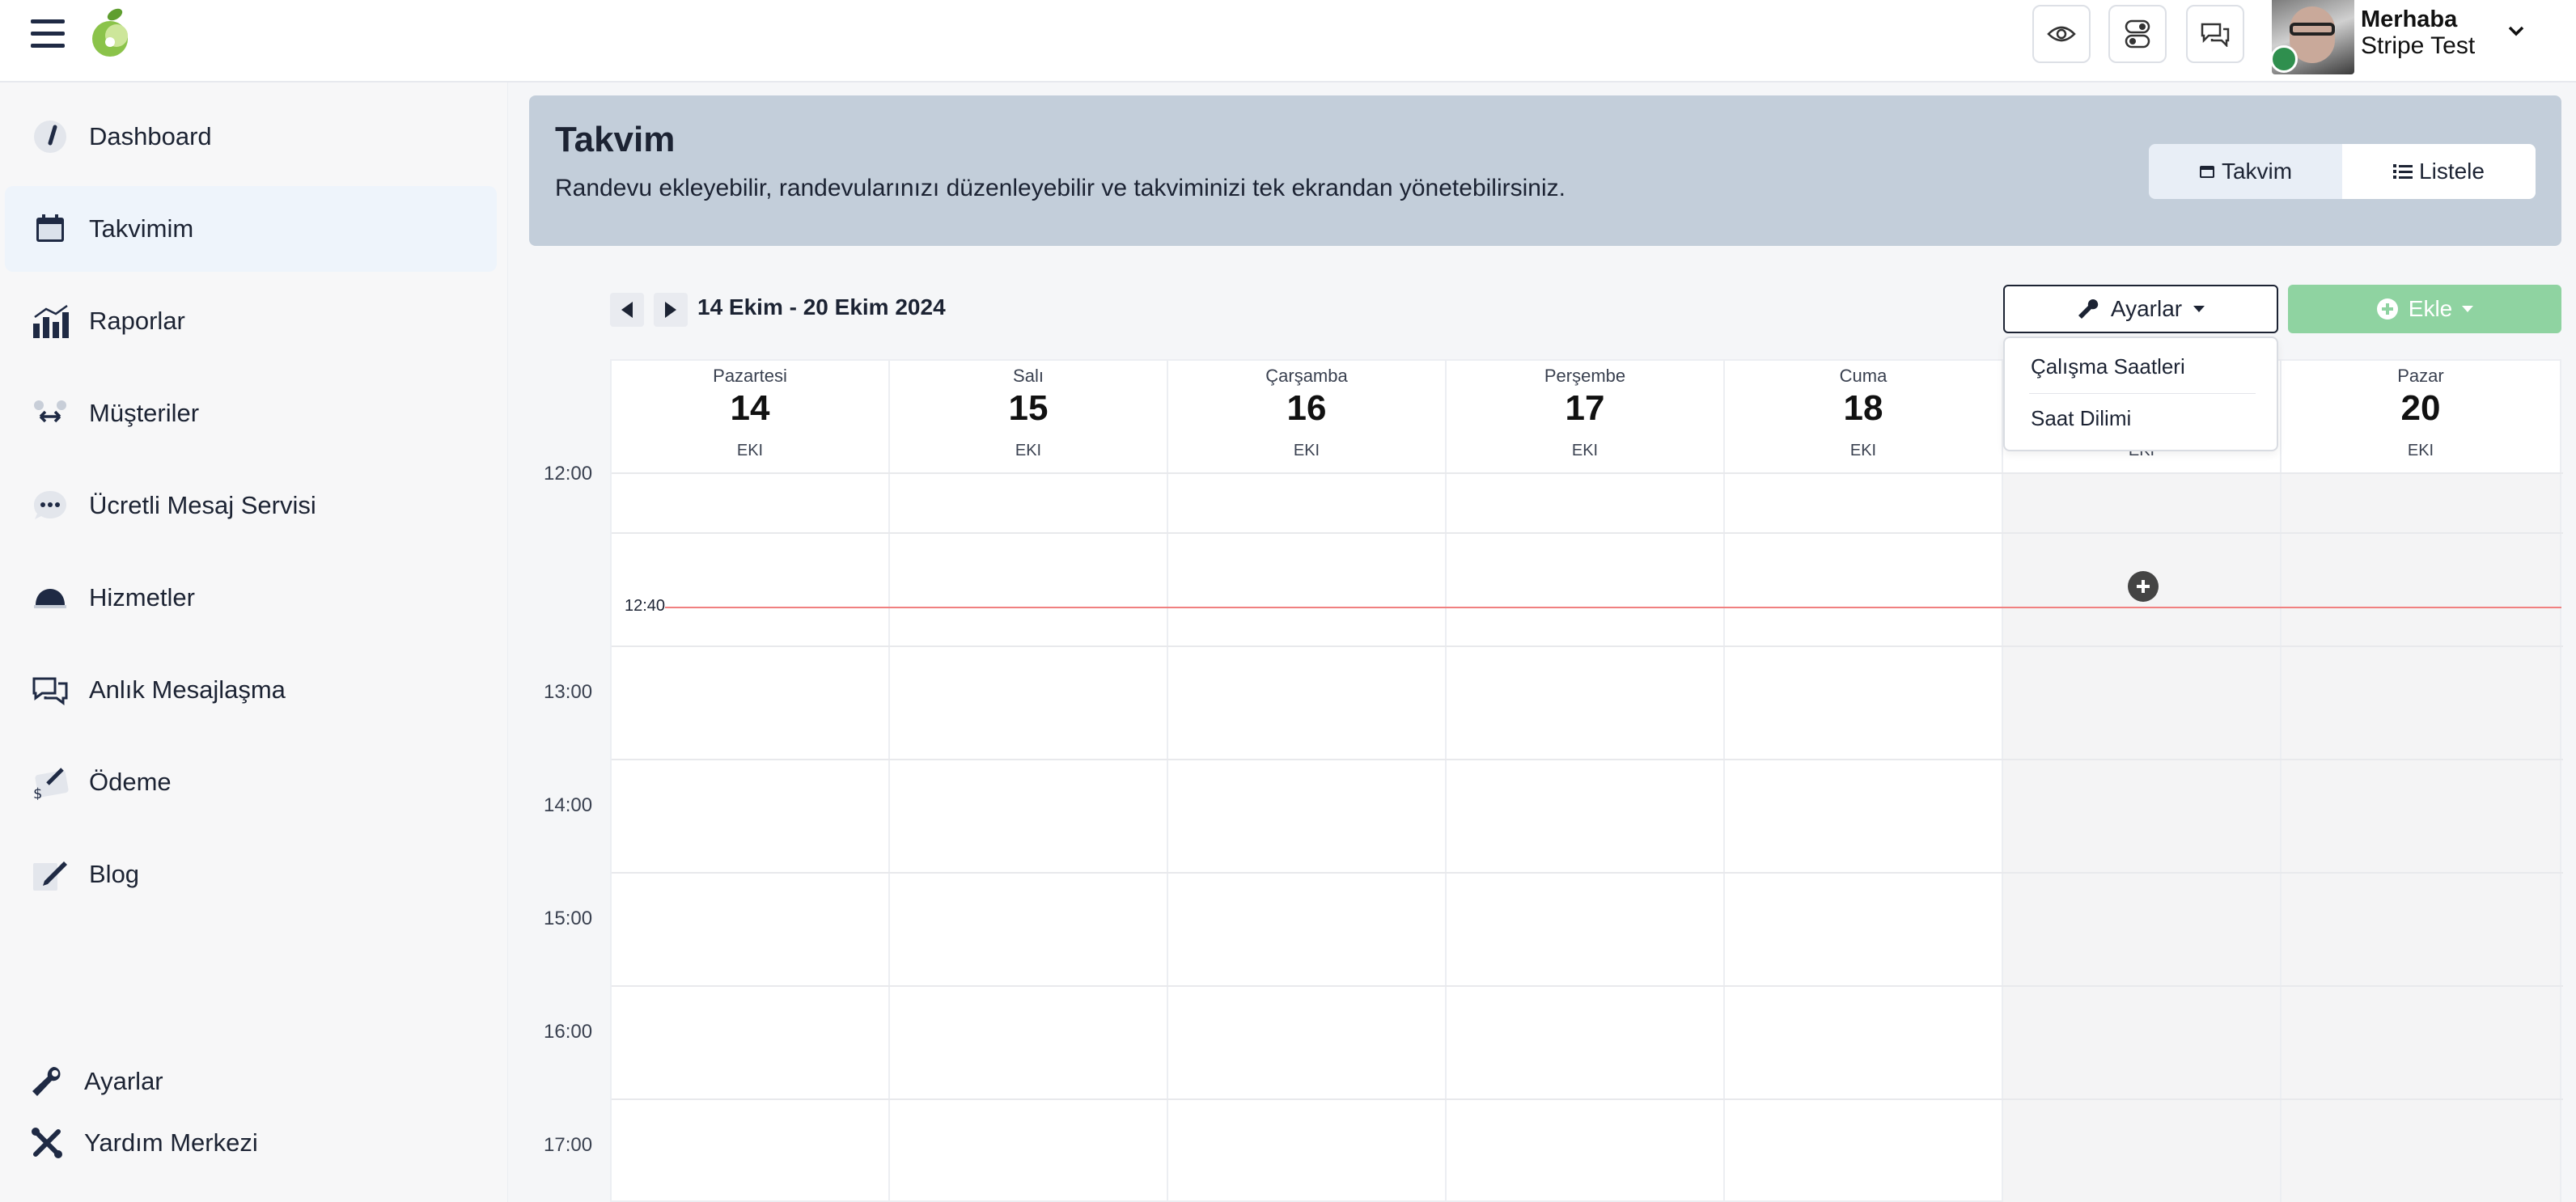  I want to click on sidebar-item-raporlar: Raporlar, so click(251, 321).